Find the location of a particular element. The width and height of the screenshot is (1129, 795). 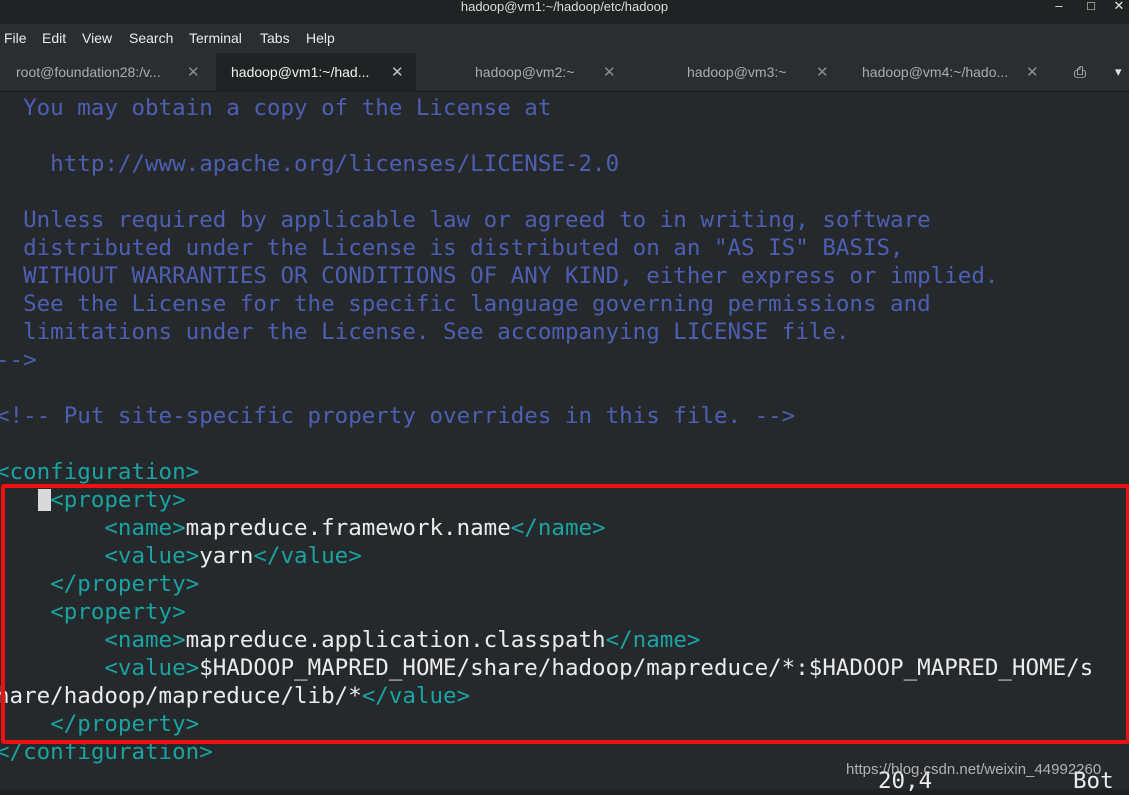

tab-list-dropdown-icon: ▾ is located at coordinates (1118, 72).